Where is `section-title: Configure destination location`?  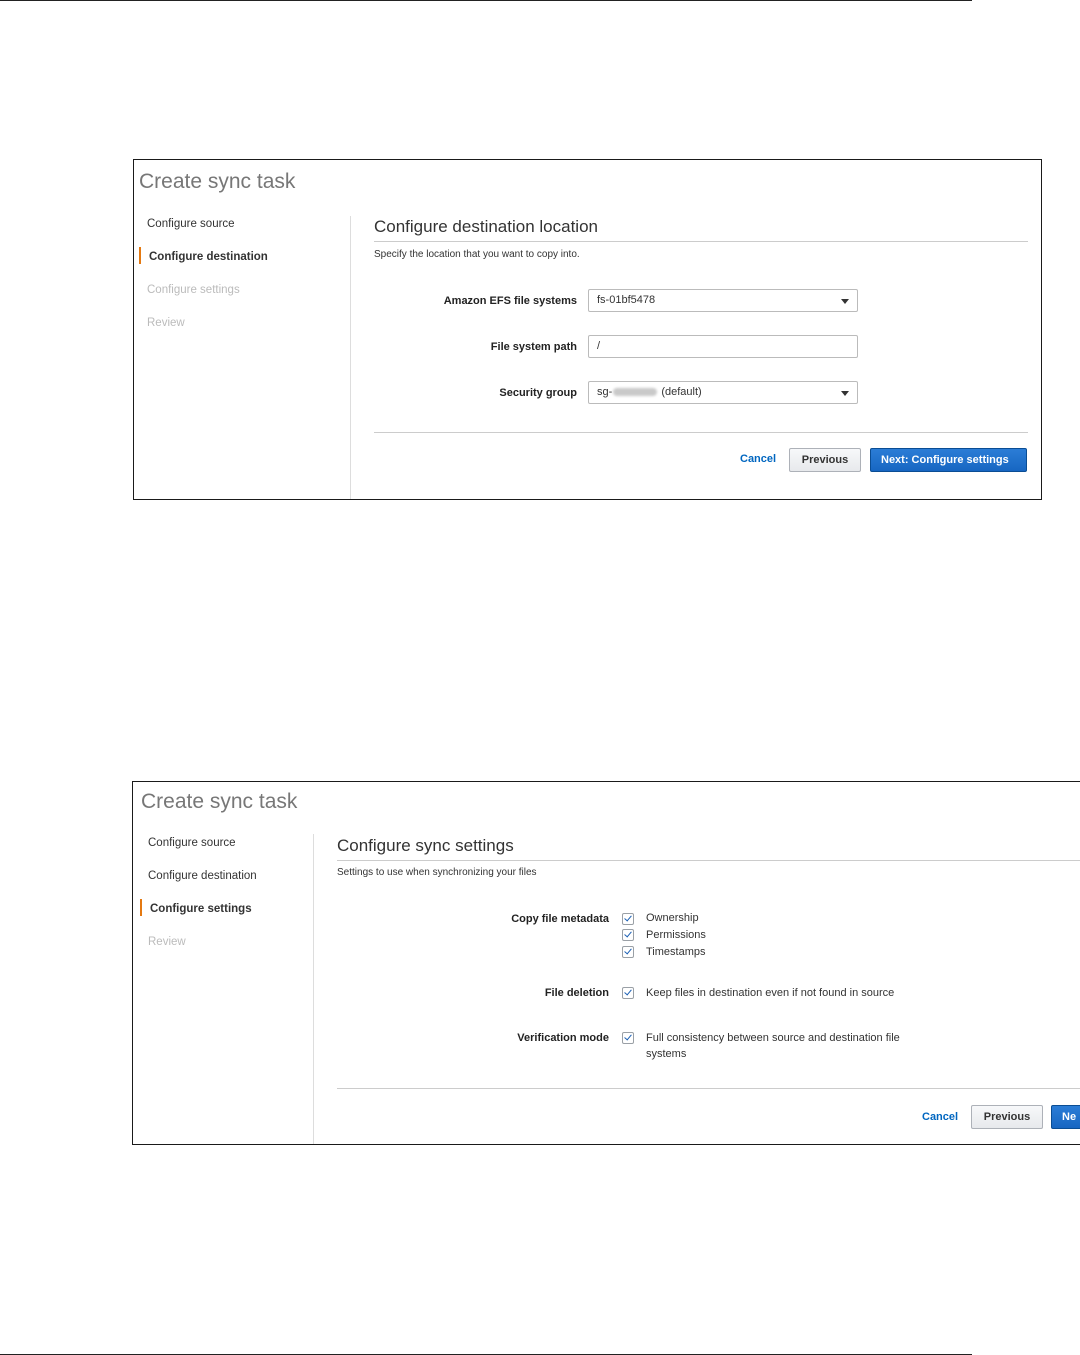 section-title: Configure destination location is located at coordinates (486, 226).